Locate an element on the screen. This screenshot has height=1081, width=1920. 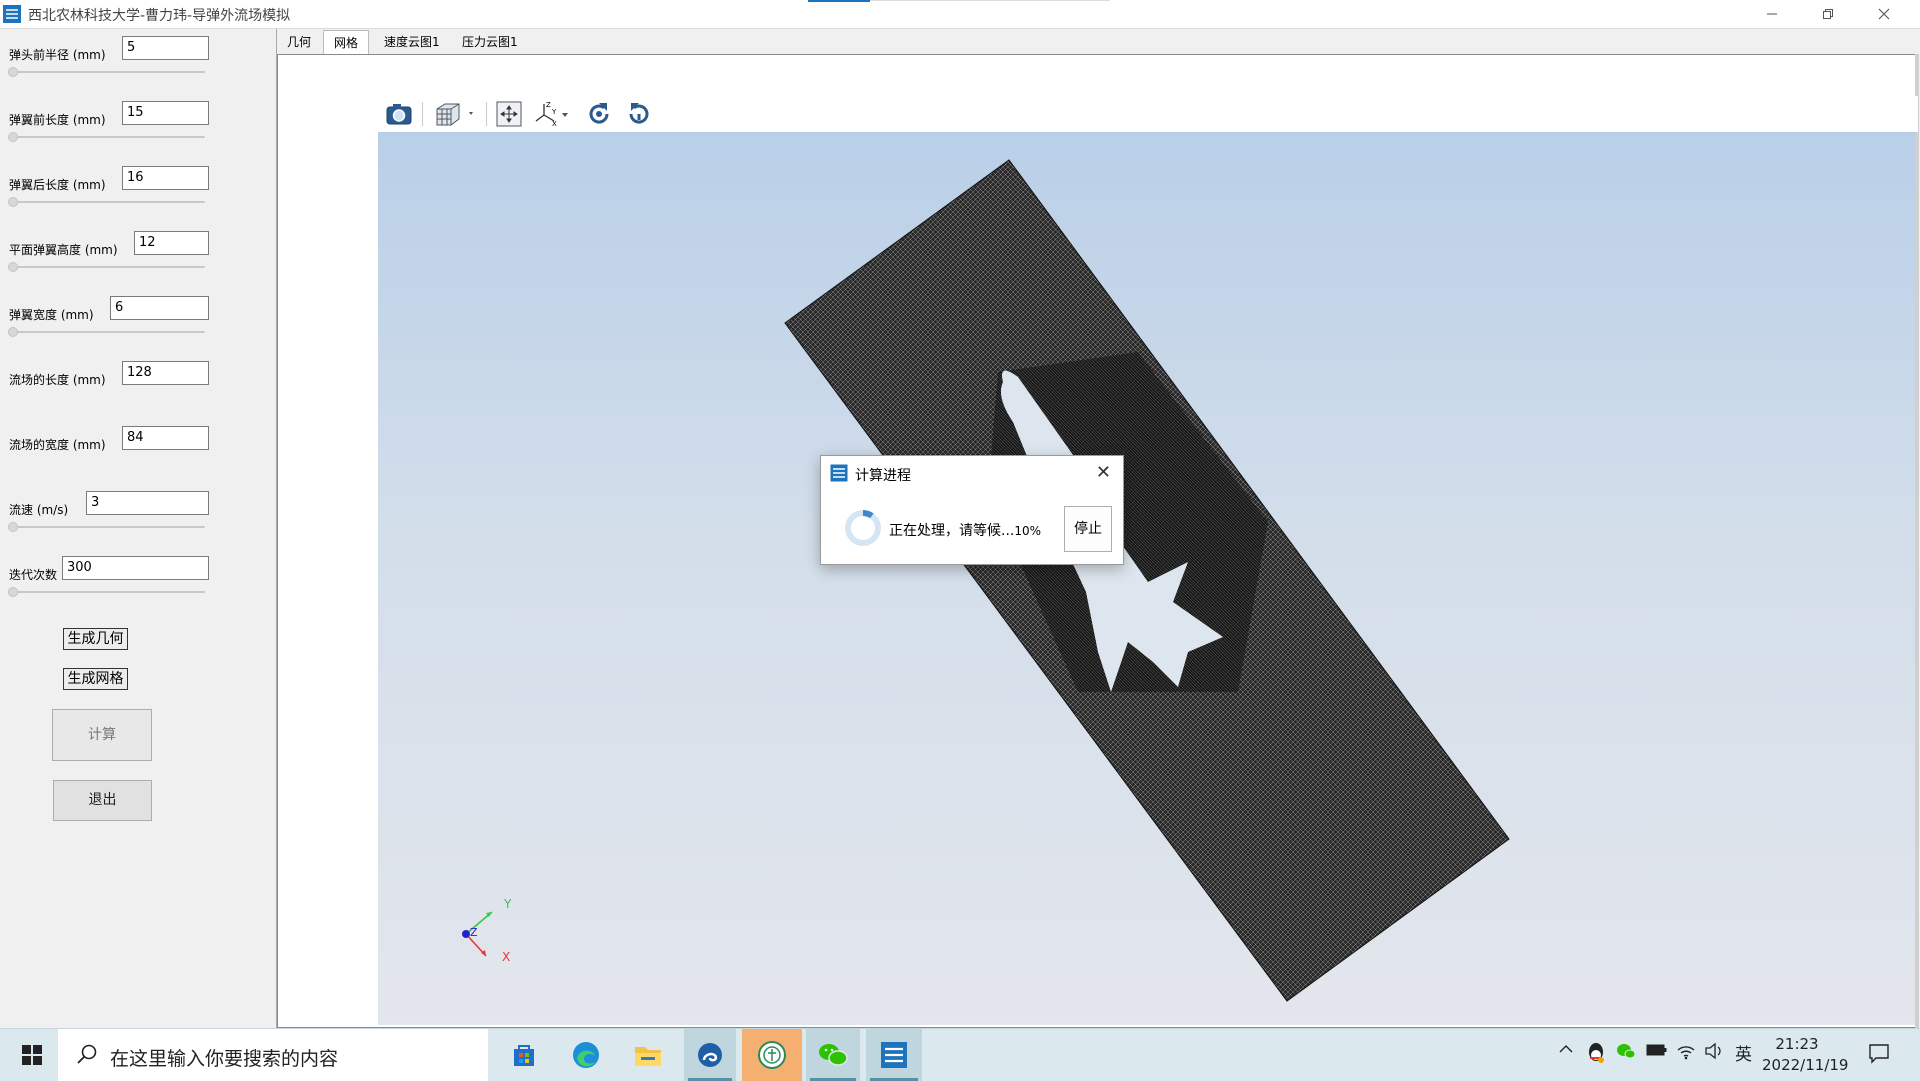
tray-wechat-icon is located at coordinates (1626, 1053).